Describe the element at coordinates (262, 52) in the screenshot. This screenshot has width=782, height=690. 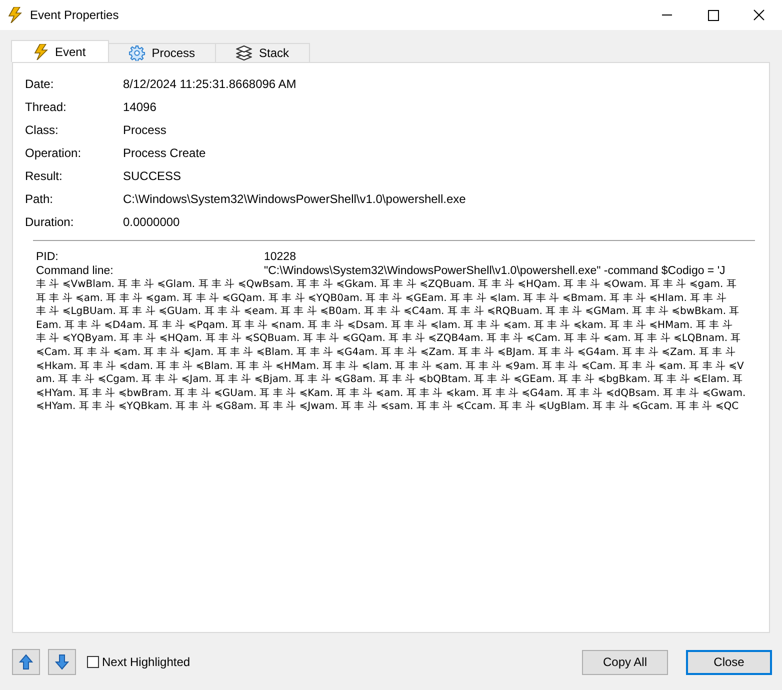
I see `tab: Stack` at that location.